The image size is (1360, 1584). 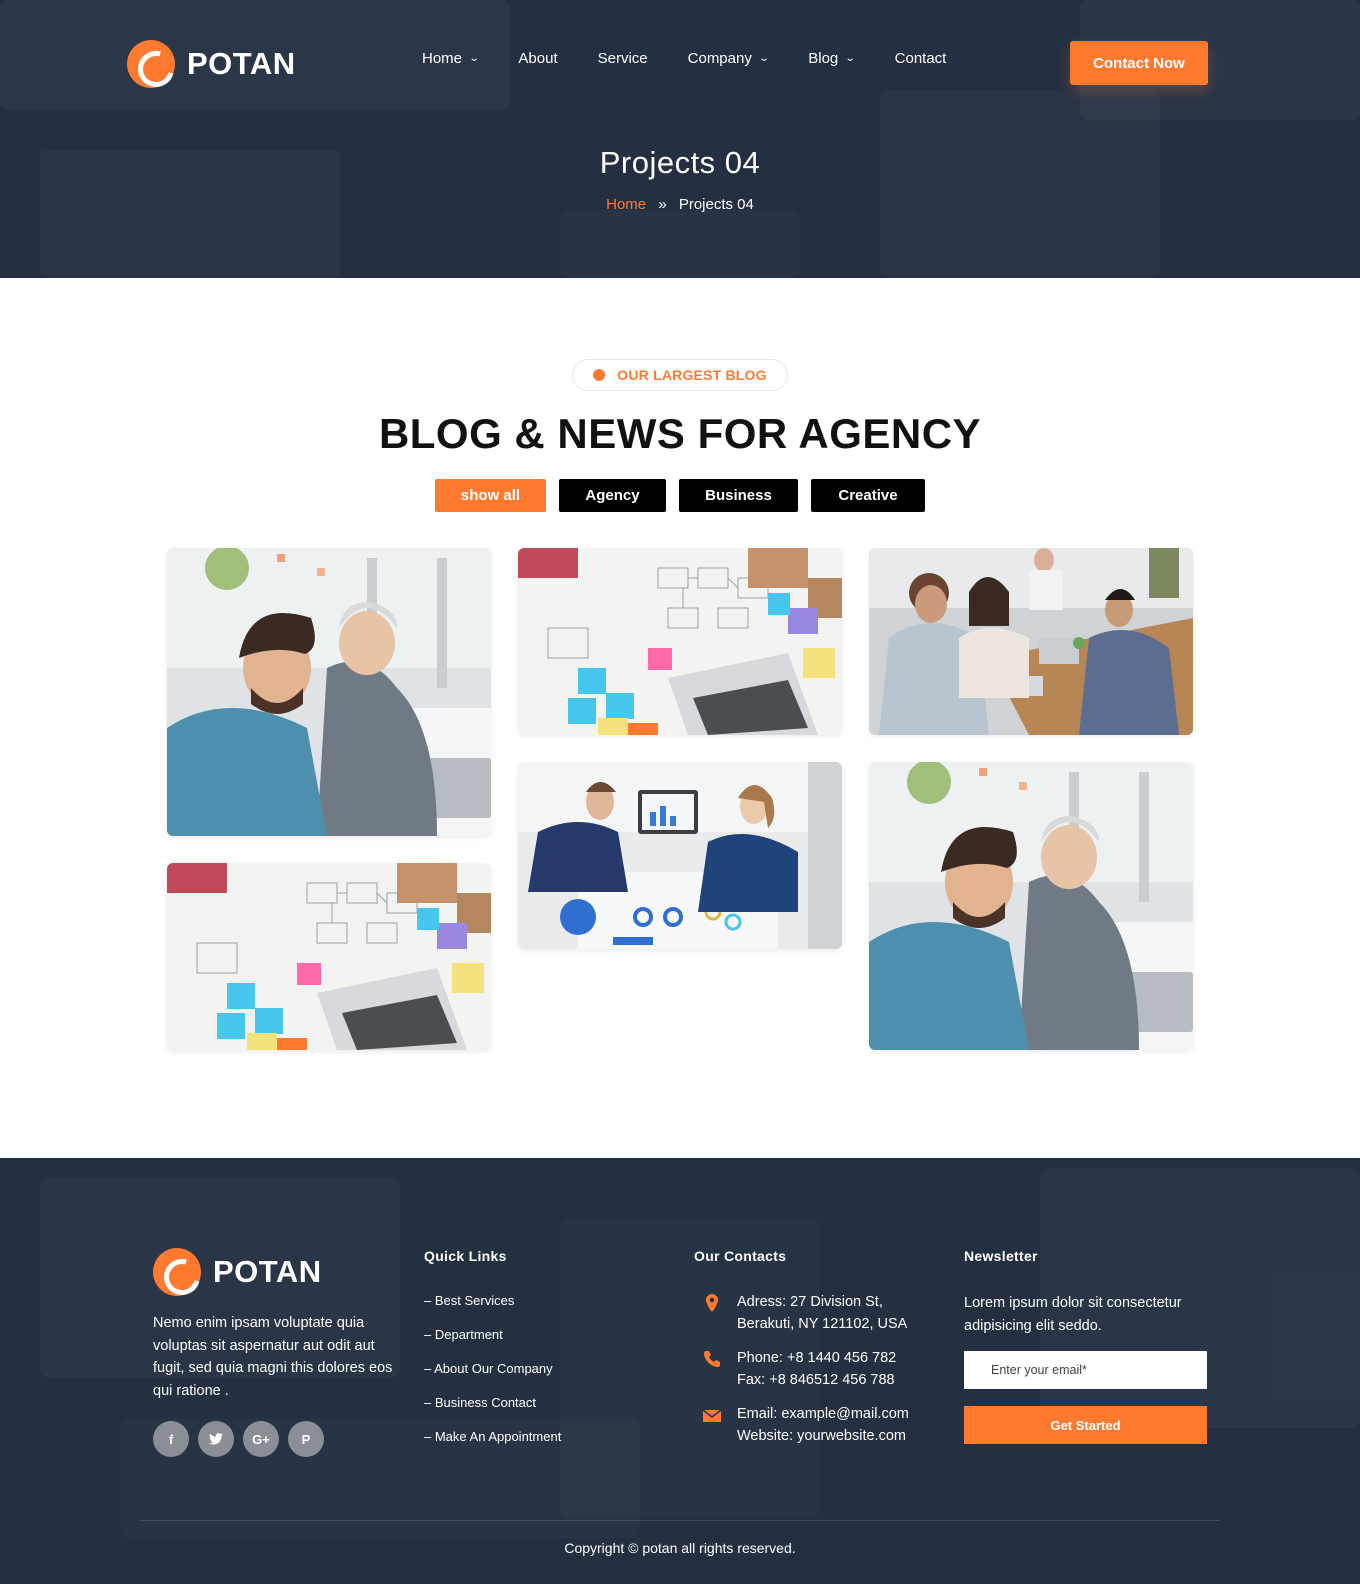 I want to click on contact-address-line2: Berakuti, NY 121102, USA, so click(x=822, y=1324).